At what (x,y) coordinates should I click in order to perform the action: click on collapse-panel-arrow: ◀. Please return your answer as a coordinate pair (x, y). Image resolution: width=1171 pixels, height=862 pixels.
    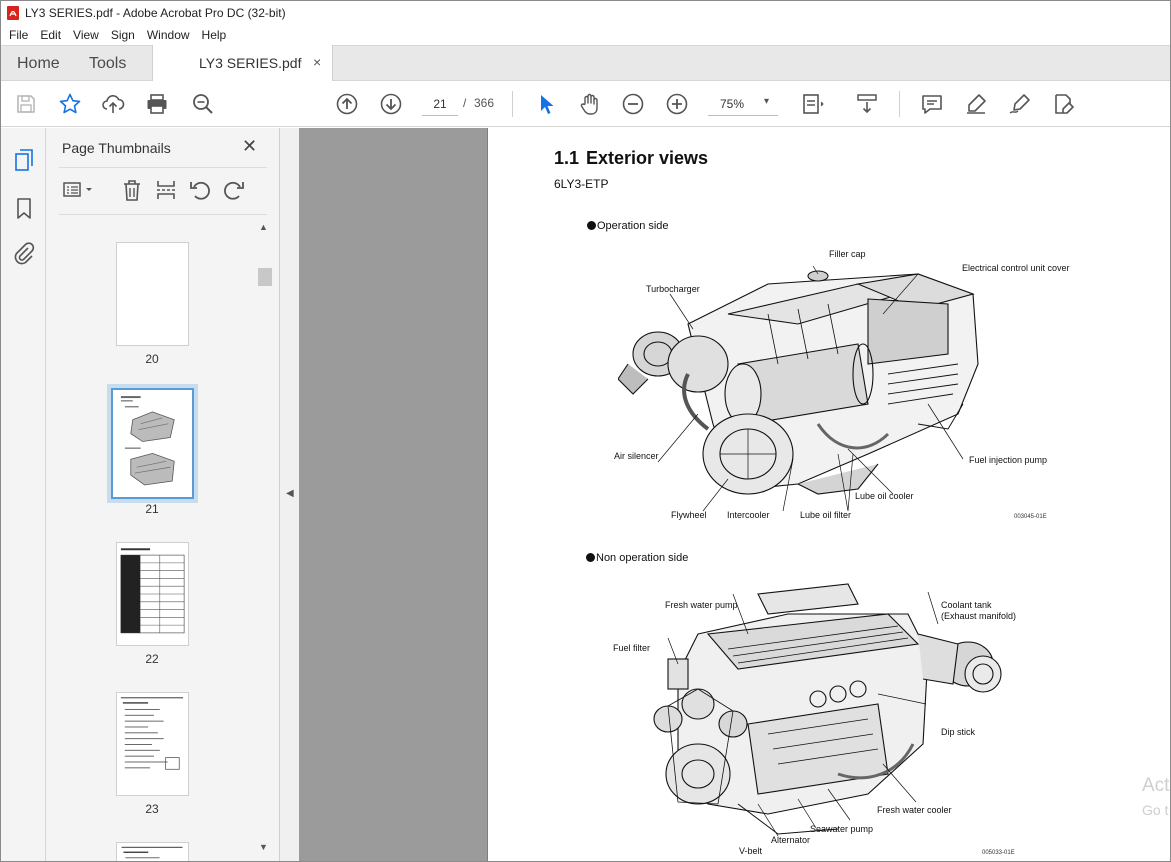
    Looking at the image, I should click on (290, 493).